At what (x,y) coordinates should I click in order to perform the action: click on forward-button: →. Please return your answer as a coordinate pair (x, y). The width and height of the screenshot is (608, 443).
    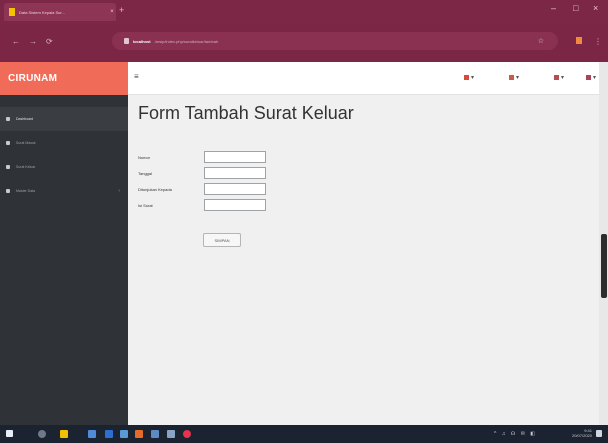
    Looking at the image, I should click on (33, 41).